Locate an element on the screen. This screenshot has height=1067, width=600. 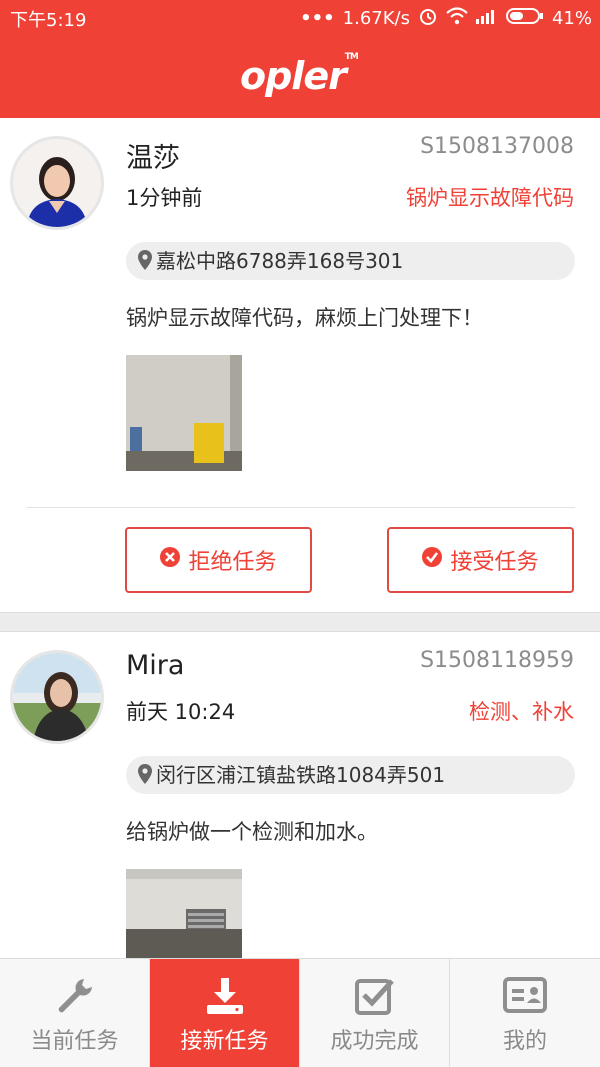
task-time: 前天 10:24 is located at coordinates (181, 712).